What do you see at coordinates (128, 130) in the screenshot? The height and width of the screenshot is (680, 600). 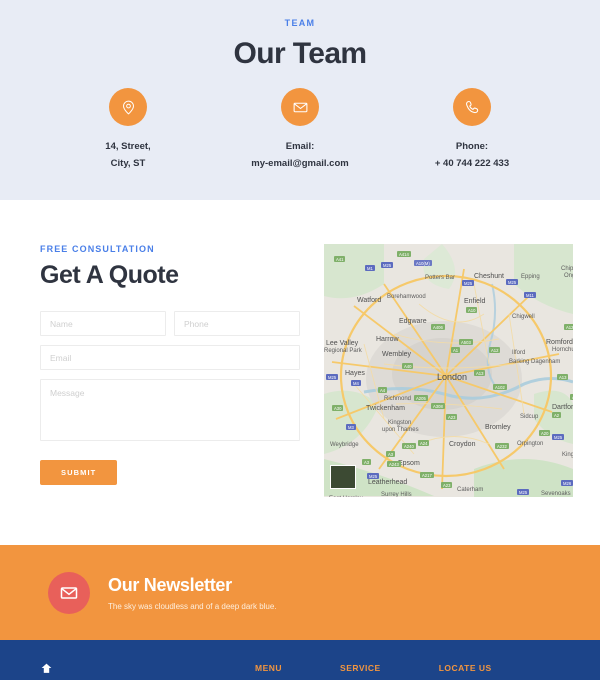 I see `contact-item-address: 14, Street, City, ST` at bounding box center [128, 130].